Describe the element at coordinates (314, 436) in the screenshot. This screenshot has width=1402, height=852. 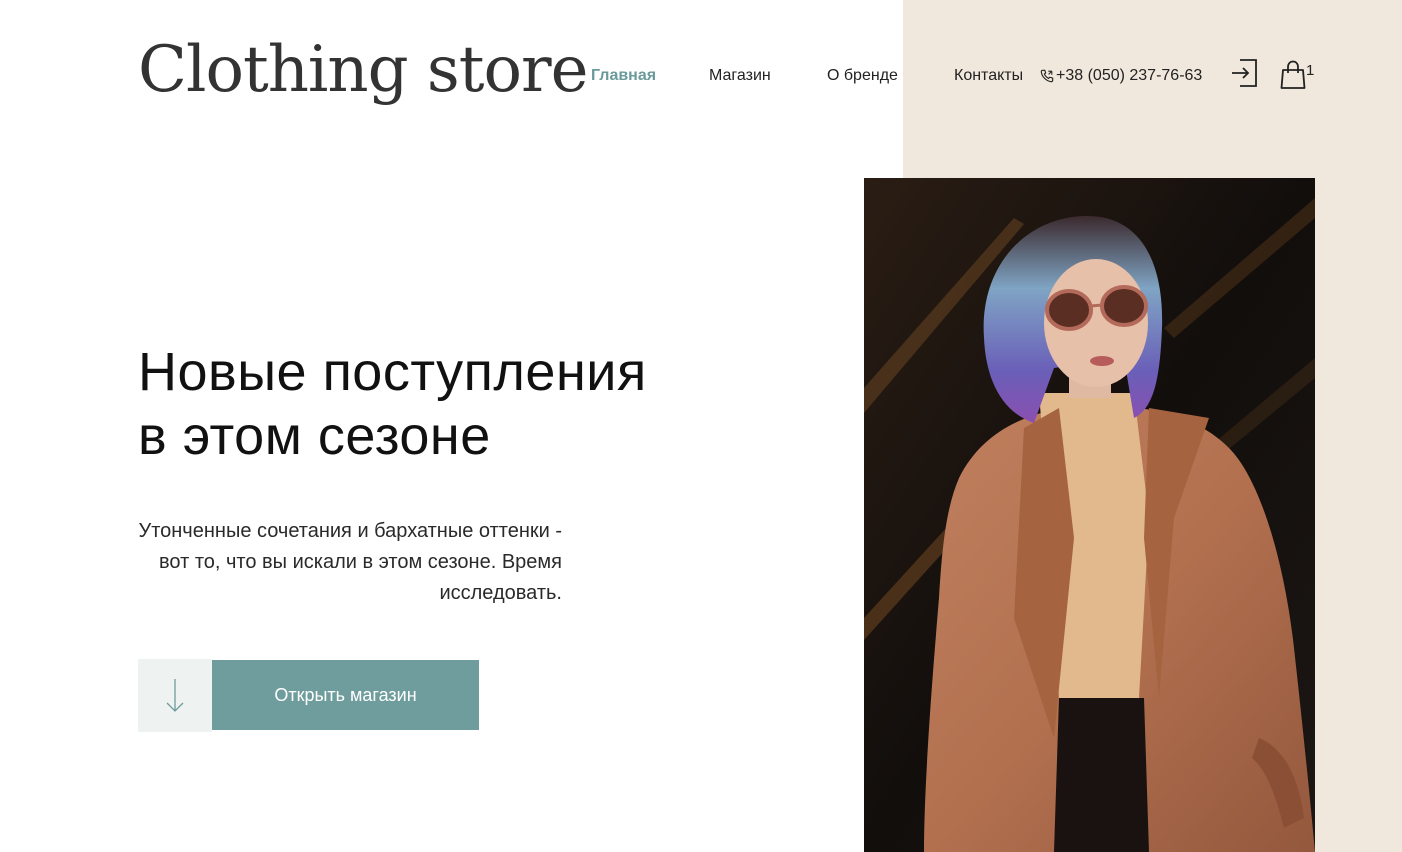
I see `hero-title-line-2: в этом сезоне` at that location.